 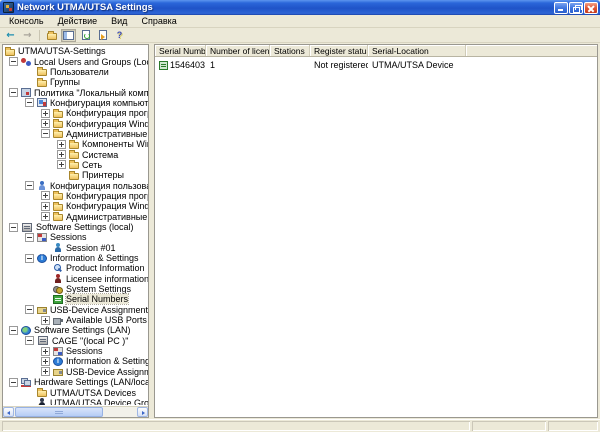 What do you see at coordinates (85, 35) in the screenshot?
I see `refresh-button` at bounding box center [85, 35].